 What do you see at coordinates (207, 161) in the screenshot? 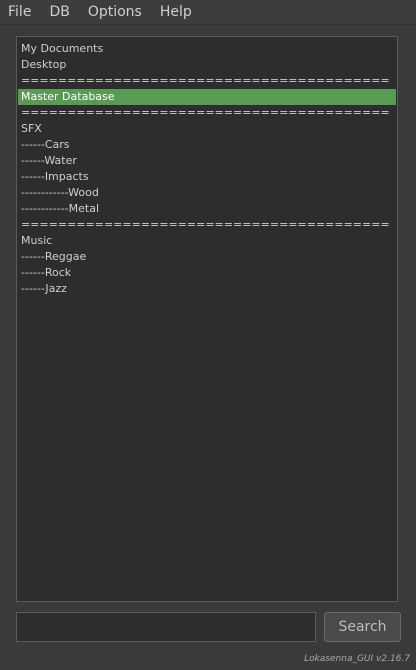
I see `list-item: ------Water` at bounding box center [207, 161].